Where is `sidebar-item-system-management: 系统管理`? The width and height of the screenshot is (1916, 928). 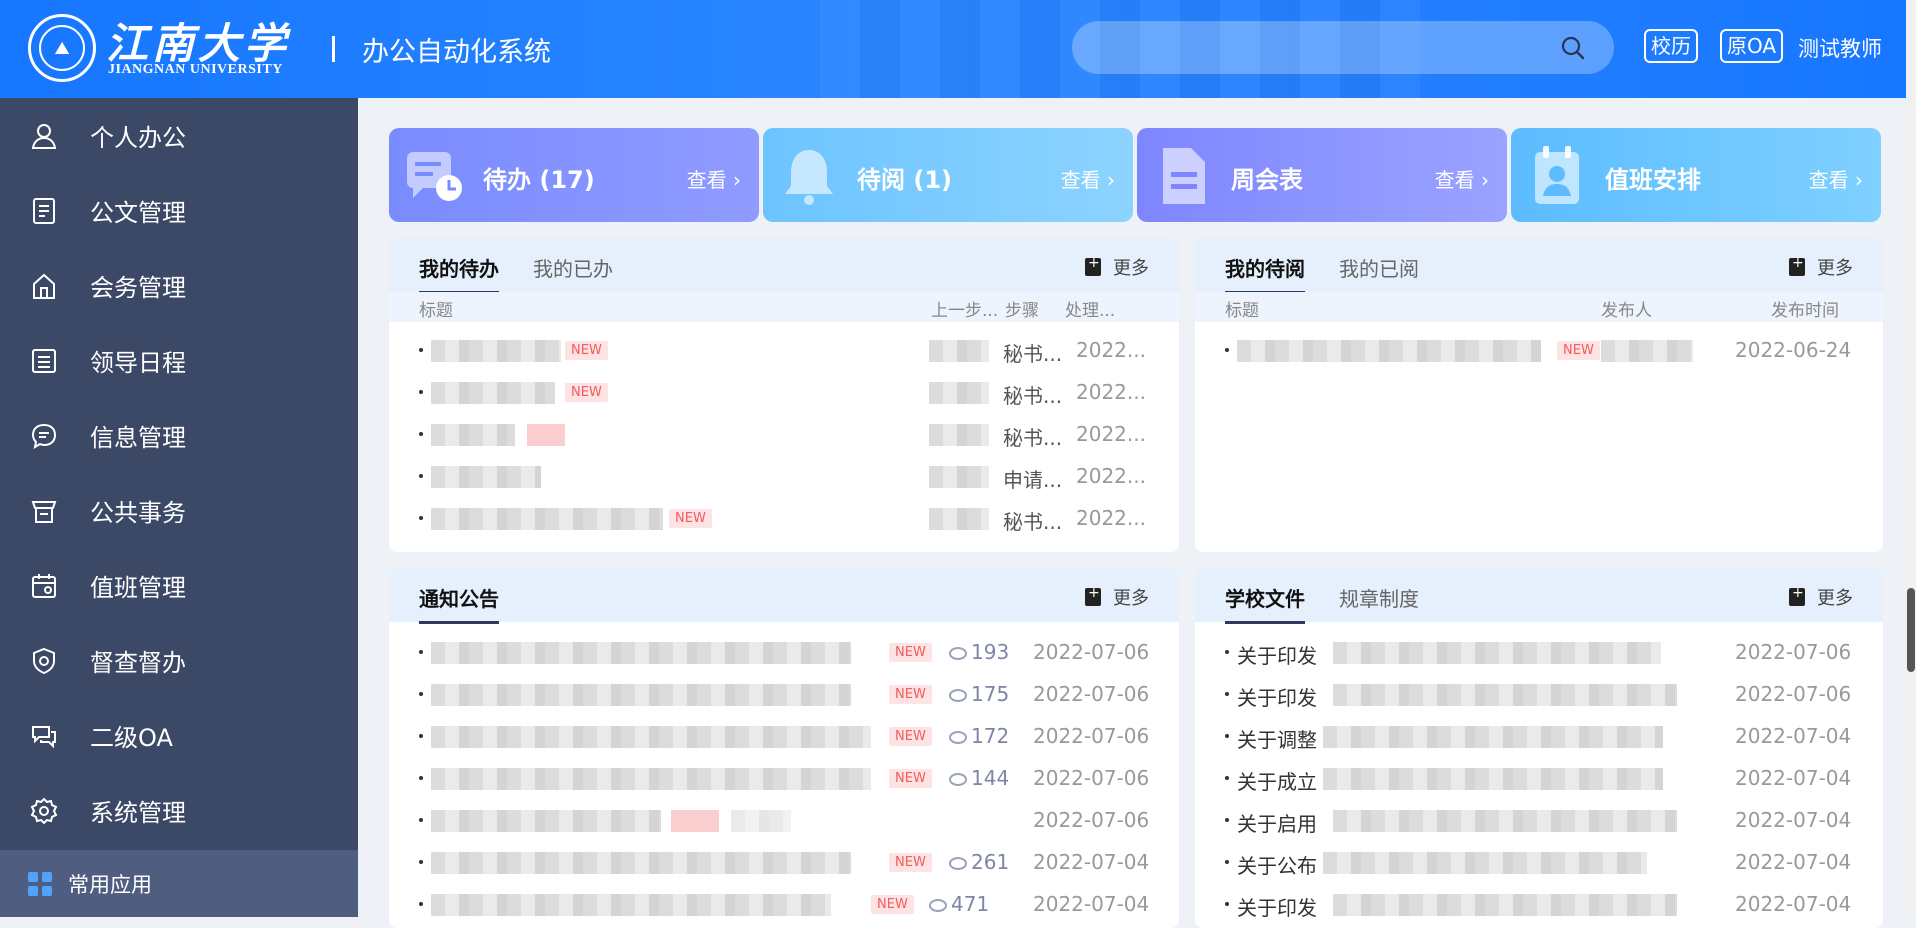 sidebar-item-system-management: 系统管理 is located at coordinates (179, 810).